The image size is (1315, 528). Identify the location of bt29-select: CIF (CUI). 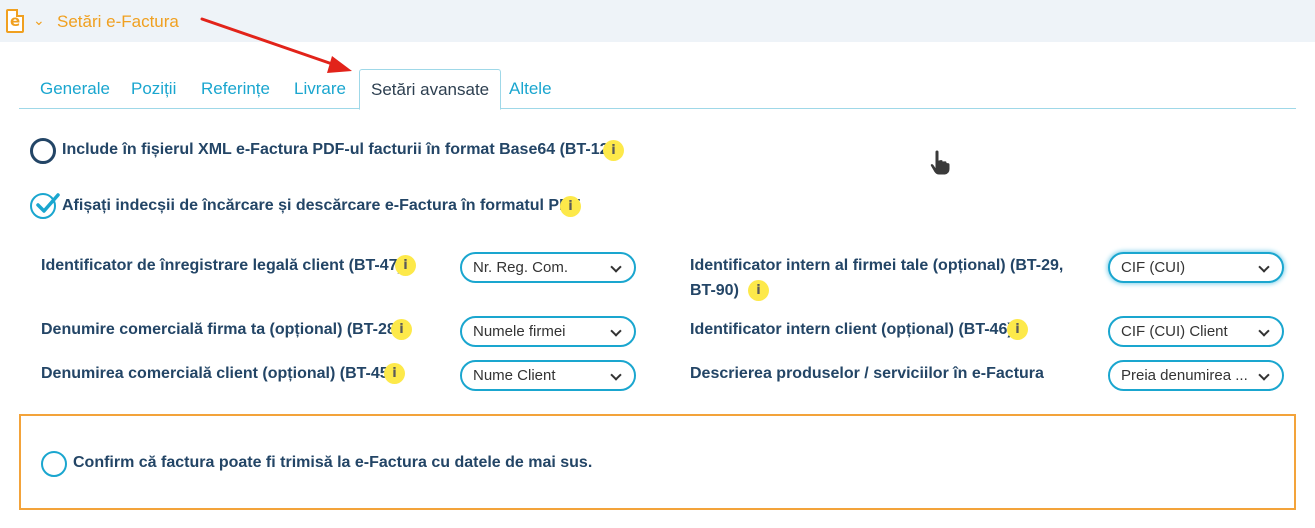
(1196, 267).